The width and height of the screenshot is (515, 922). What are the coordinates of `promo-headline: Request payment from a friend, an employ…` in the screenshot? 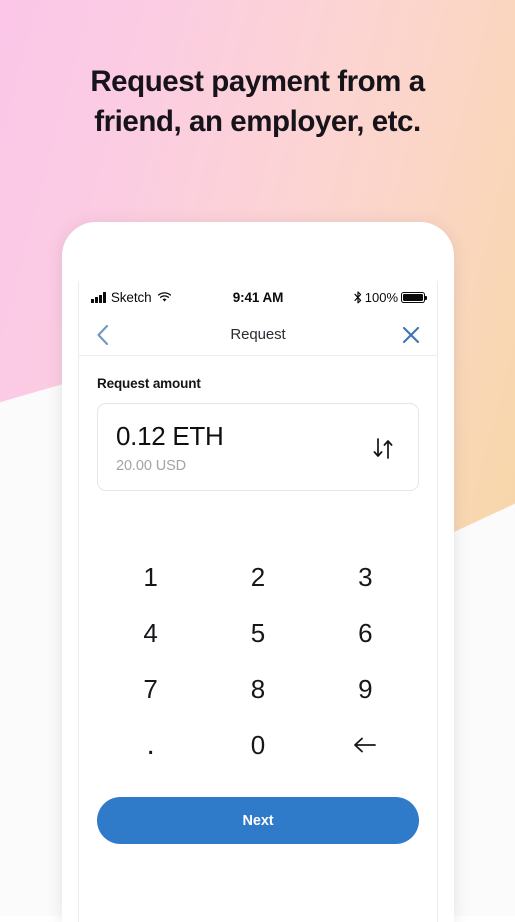 It's located at (257, 101).